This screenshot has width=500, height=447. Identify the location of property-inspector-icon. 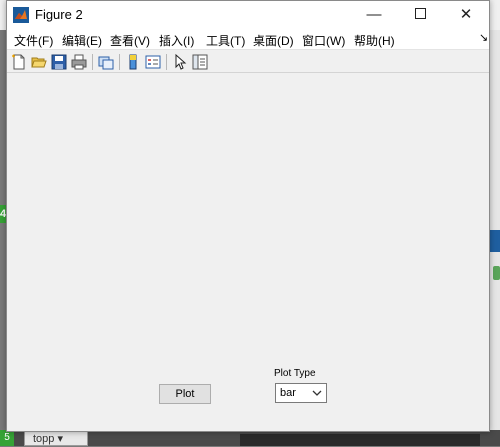
(200, 62).